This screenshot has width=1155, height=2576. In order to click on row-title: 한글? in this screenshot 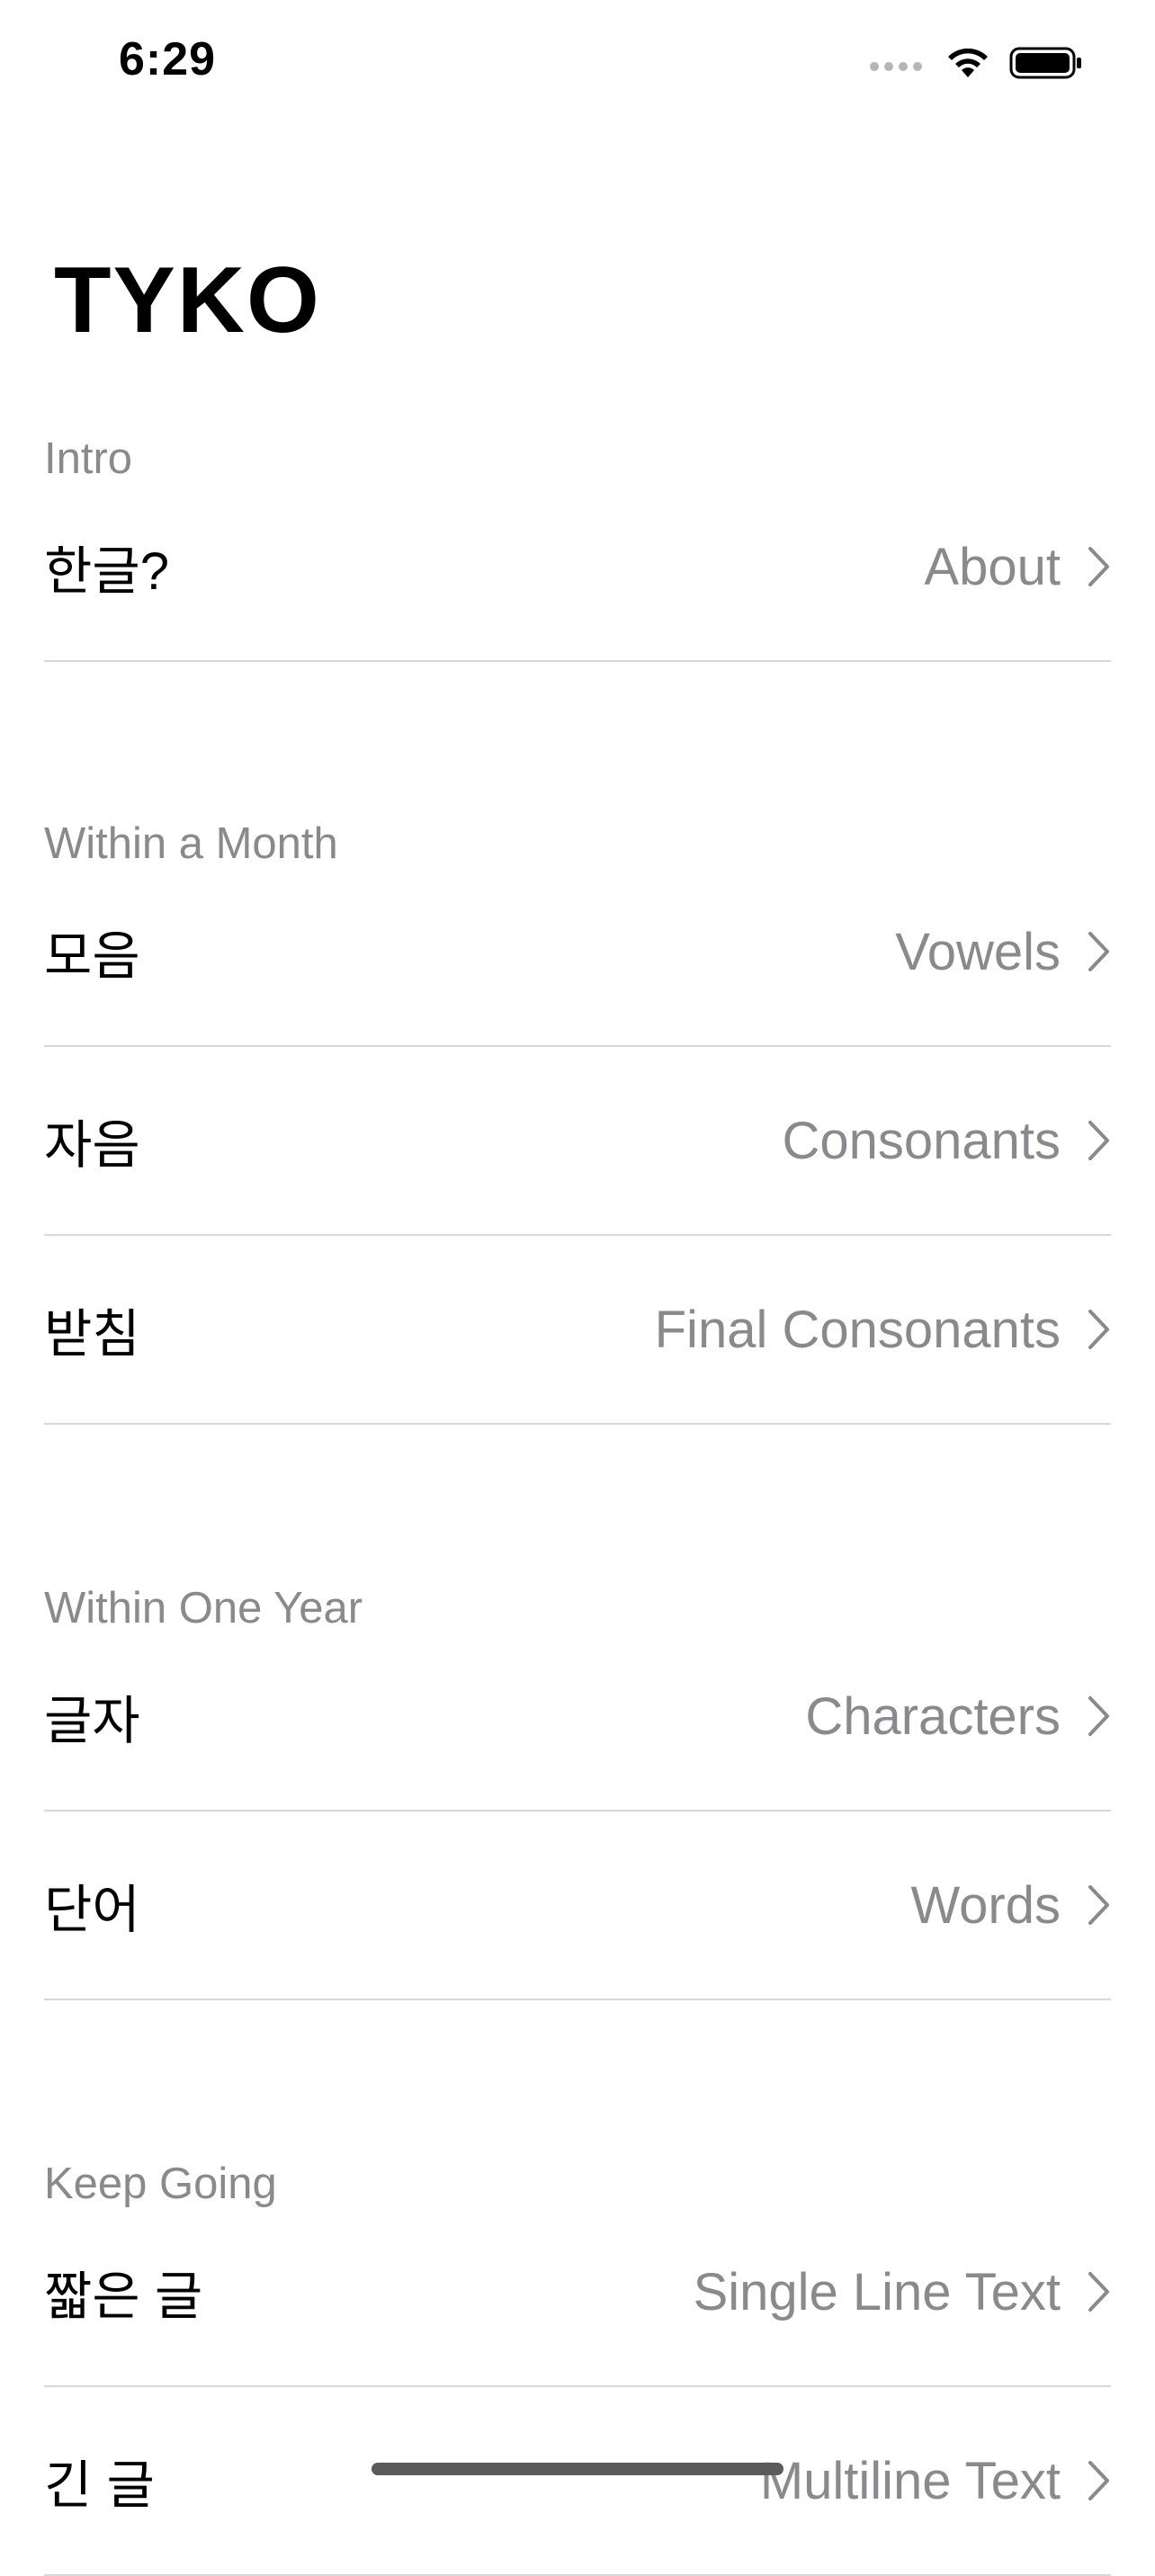, I will do `click(106, 571)`.